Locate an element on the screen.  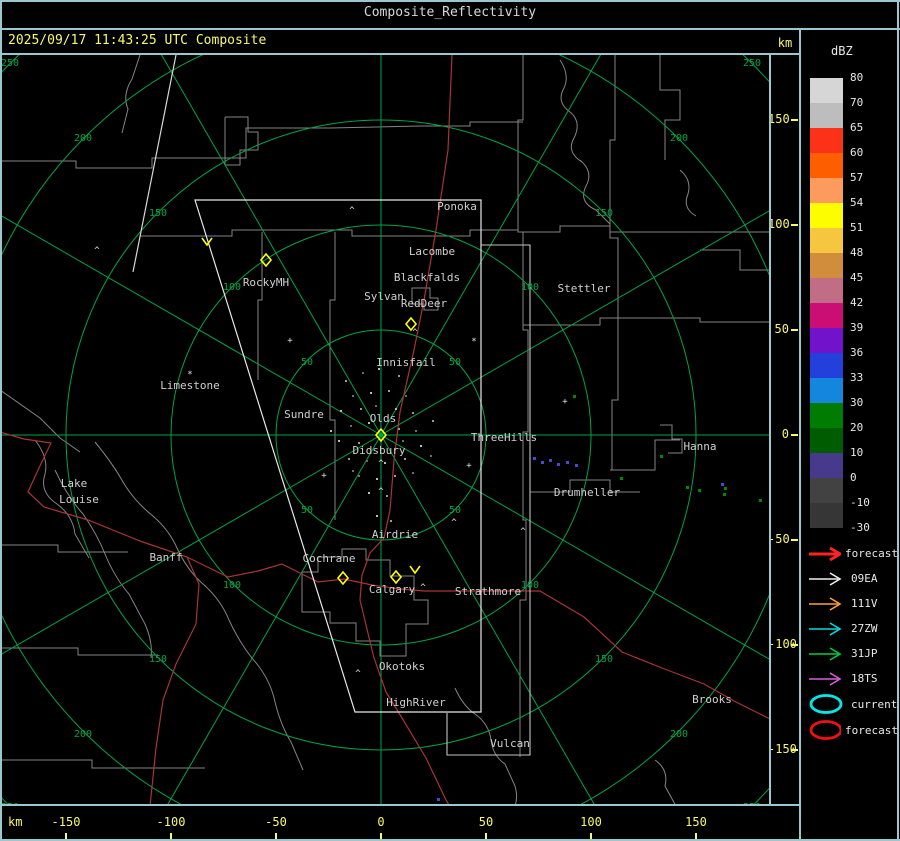
right-tick-label: 100 is located at coordinates (779, 224).